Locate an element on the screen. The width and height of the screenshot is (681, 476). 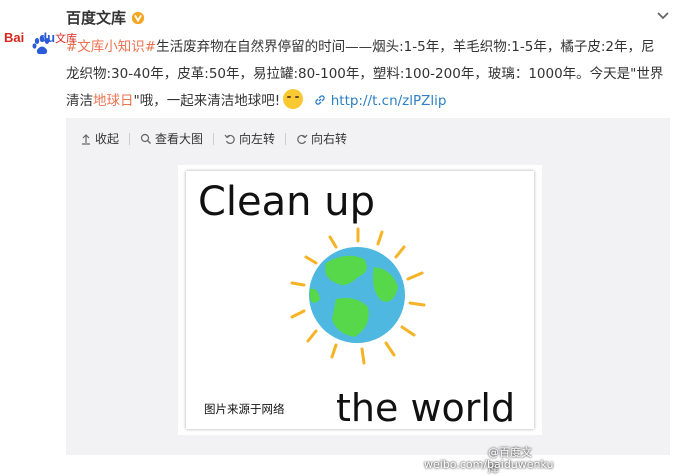
post-body-tail: "哦，一起来清洁地球吧! is located at coordinates (207, 101).